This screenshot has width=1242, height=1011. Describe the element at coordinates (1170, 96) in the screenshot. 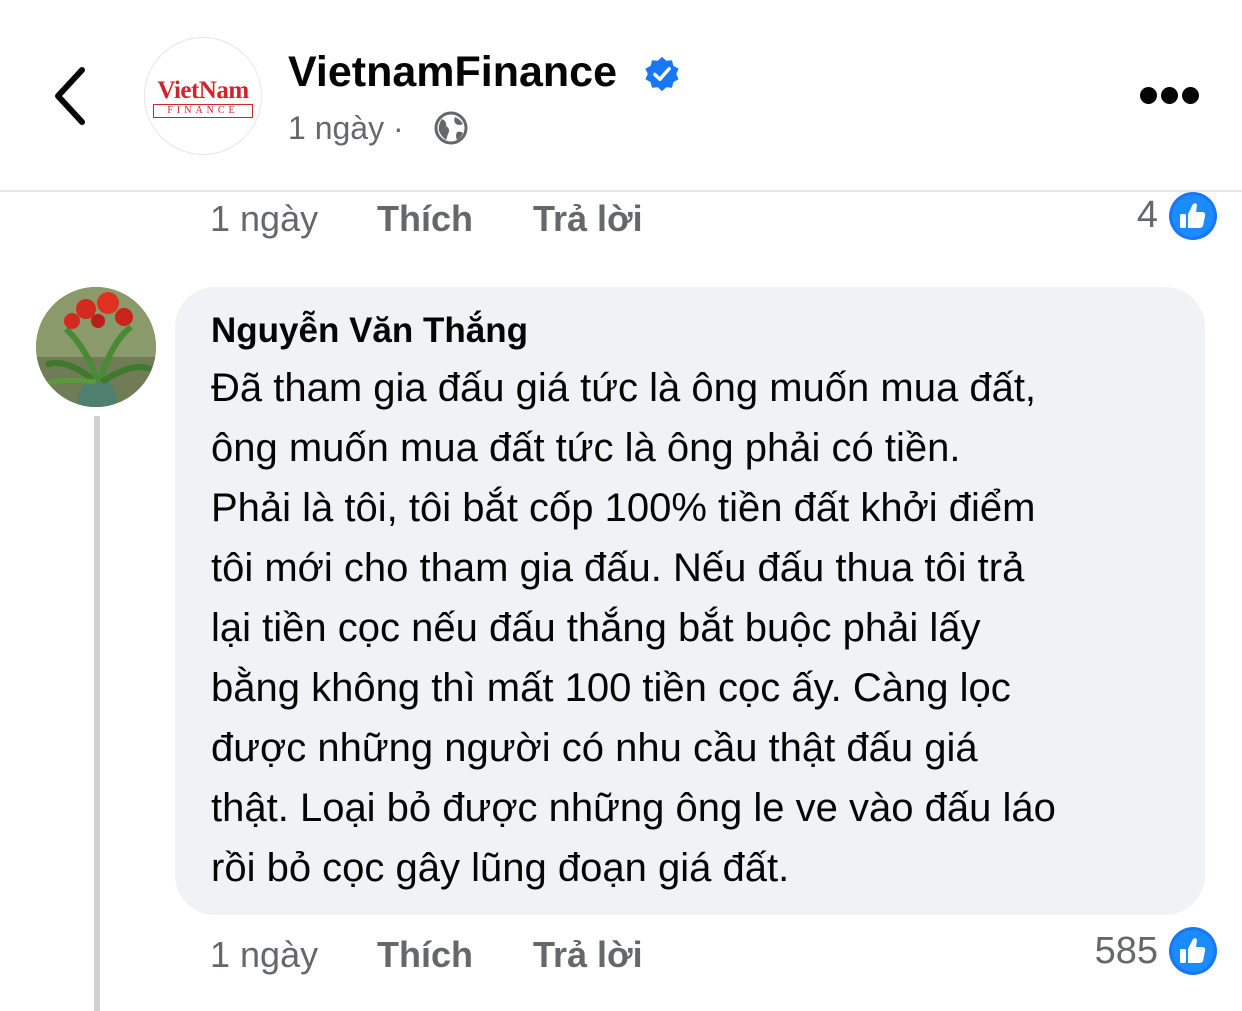

I see `more-options-button` at that location.